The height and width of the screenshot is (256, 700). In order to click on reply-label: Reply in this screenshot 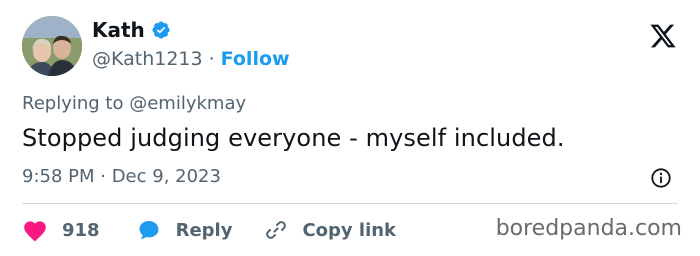, I will do `click(204, 230)`.